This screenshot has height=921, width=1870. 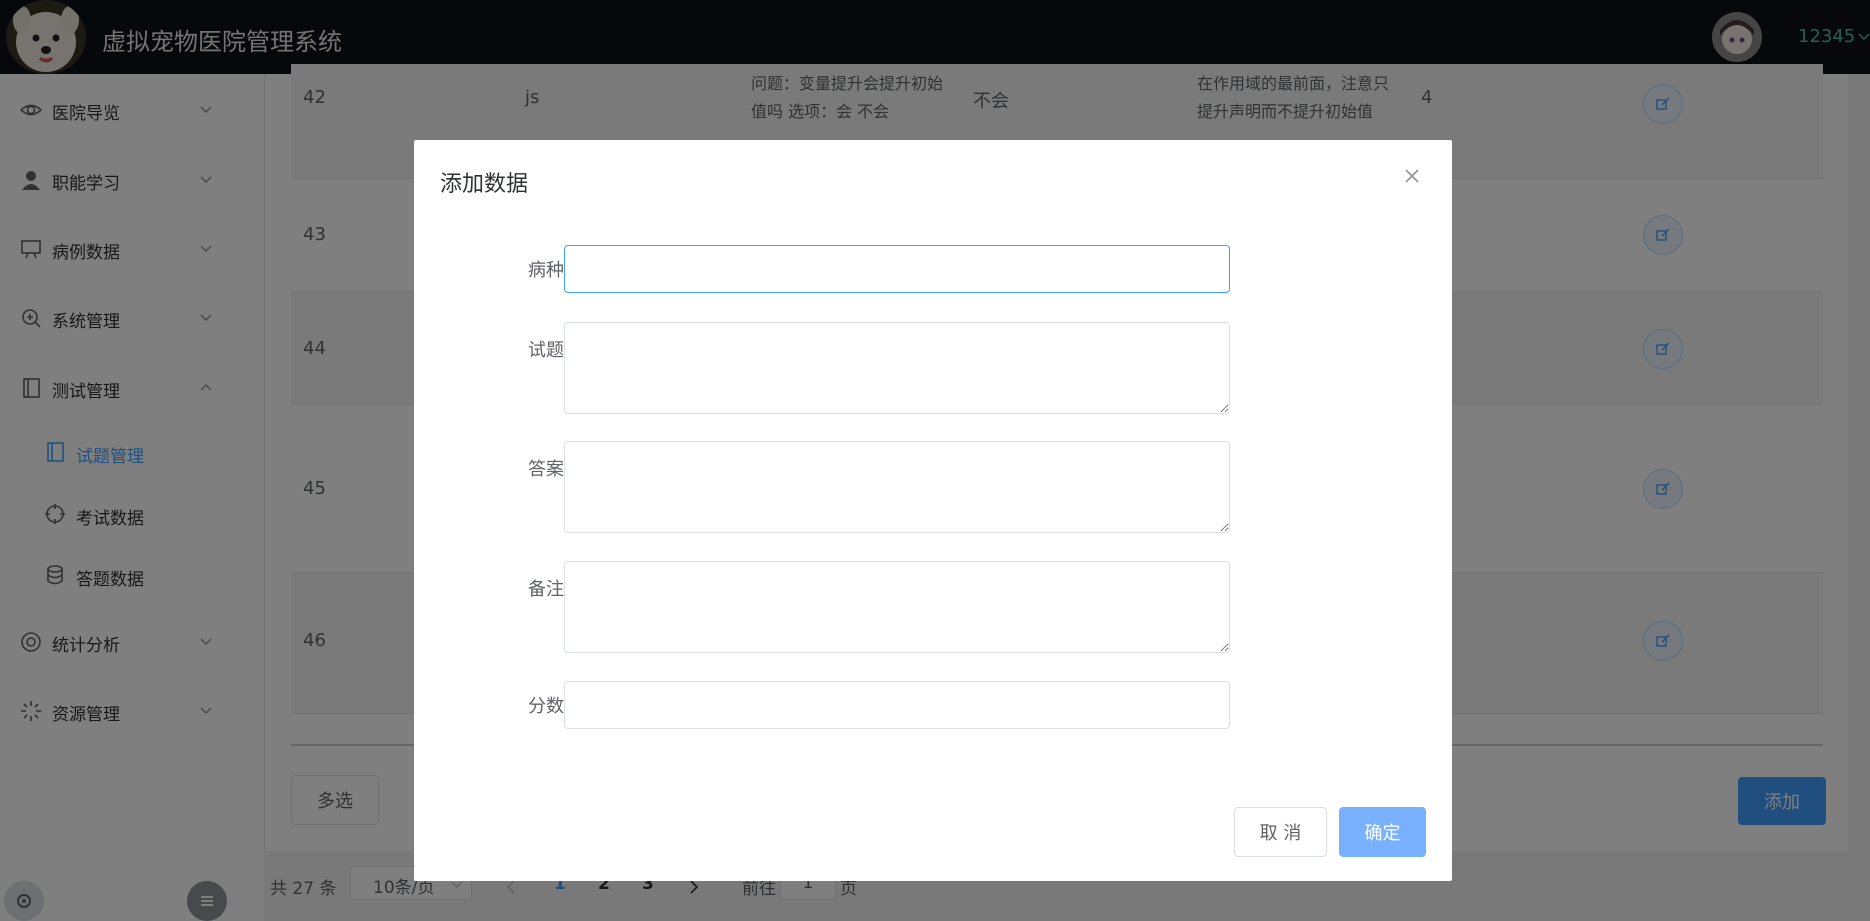 I want to click on disease-label: 病种, so click(x=546, y=270).